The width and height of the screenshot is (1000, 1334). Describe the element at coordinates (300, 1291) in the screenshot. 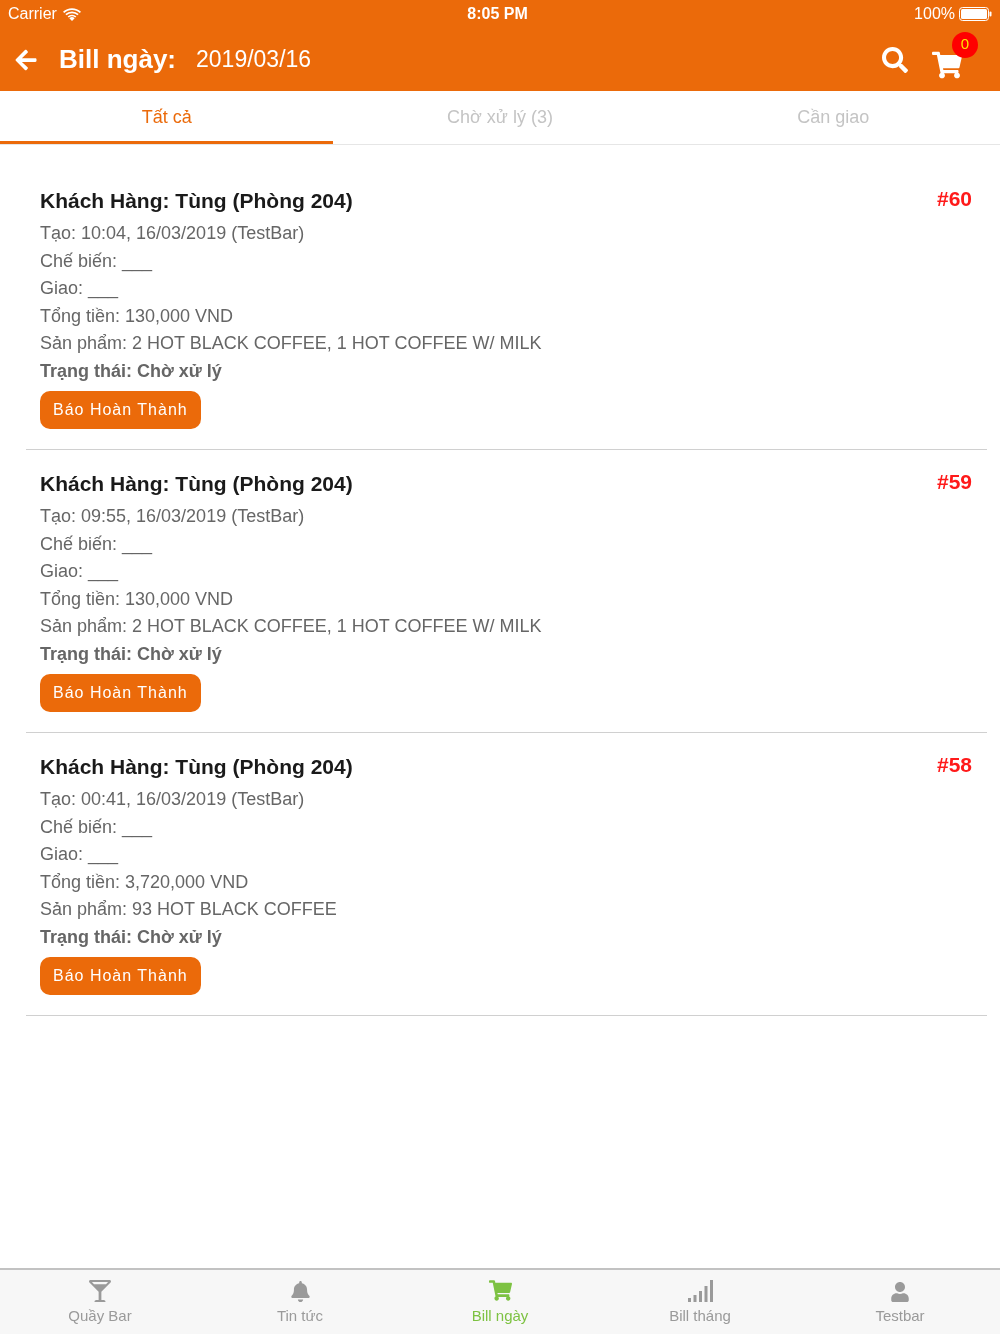

I see `bell-icon` at that location.